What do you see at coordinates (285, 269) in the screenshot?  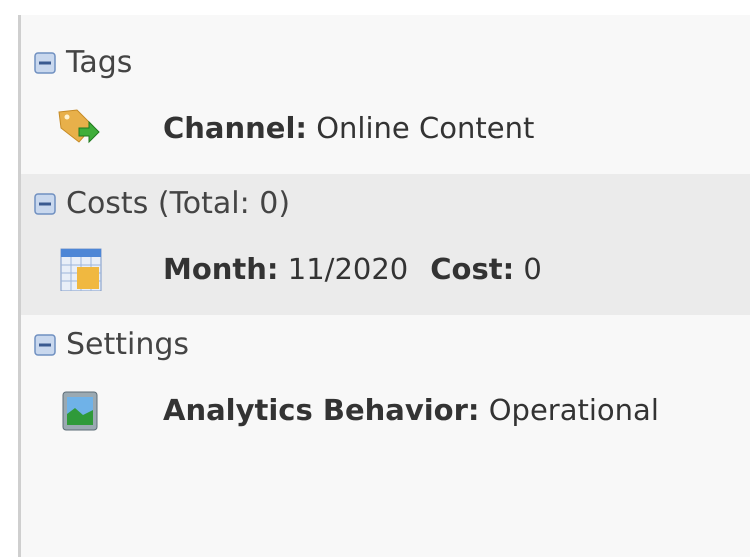 I see `property-text: Month: 11/2020` at bounding box center [285, 269].